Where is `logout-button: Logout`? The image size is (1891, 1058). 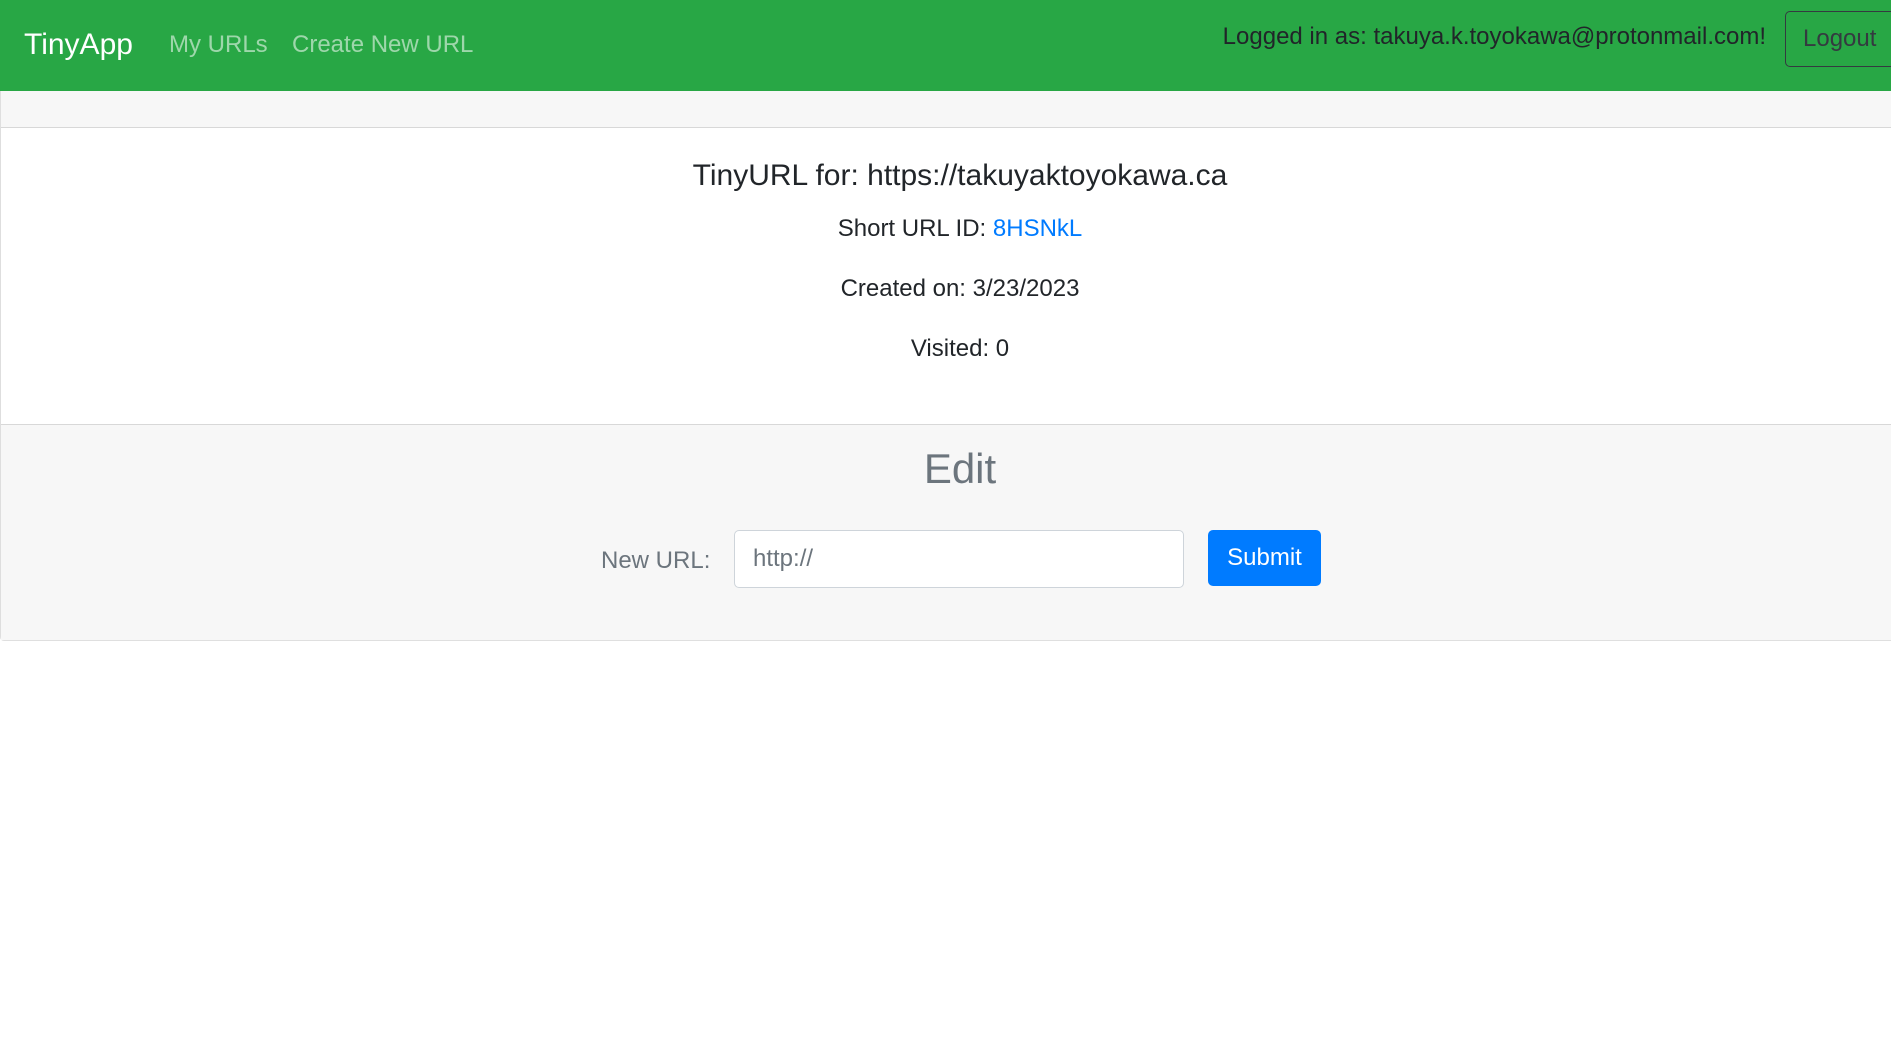 logout-button: Logout is located at coordinates (1838, 39).